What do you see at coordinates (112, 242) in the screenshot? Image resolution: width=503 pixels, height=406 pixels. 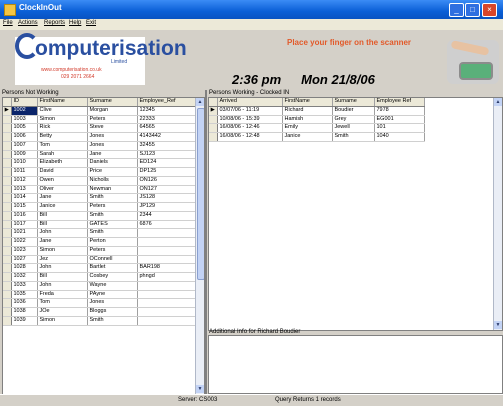 I see `table-cell: Perton` at bounding box center [112, 242].